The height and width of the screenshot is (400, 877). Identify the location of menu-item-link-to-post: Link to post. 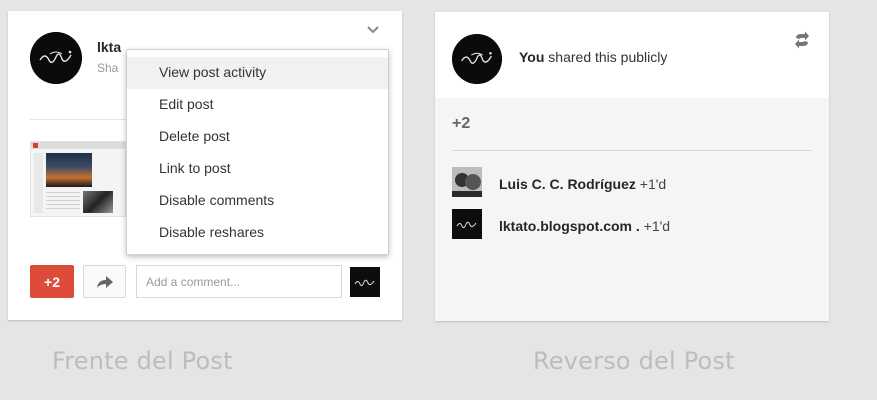
(257, 169).